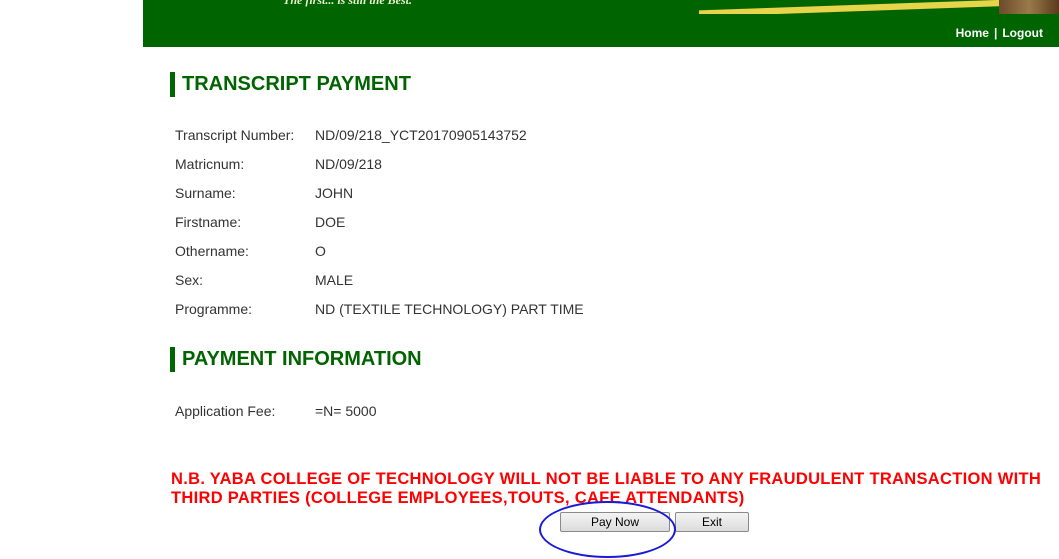 The width and height of the screenshot is (1059, 559). I want to click on application-fee-value: =N= 5000, so click(346, 410).